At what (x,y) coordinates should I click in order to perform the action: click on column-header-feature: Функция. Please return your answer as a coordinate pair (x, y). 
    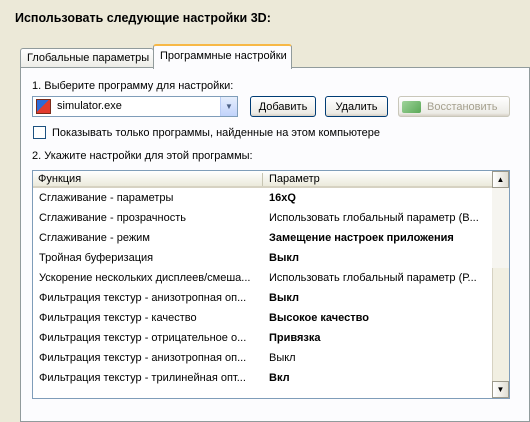
    Looking at the image, I should click on (148, 179).